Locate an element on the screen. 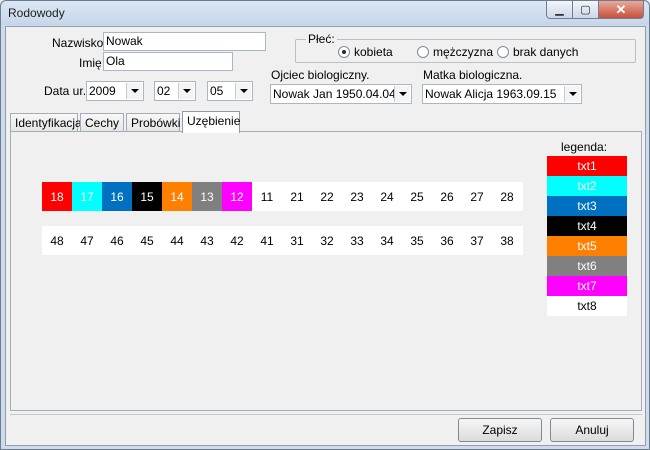 The image size is (650, 450). tooth-cell: 42 is located at coordinates (237, 240).